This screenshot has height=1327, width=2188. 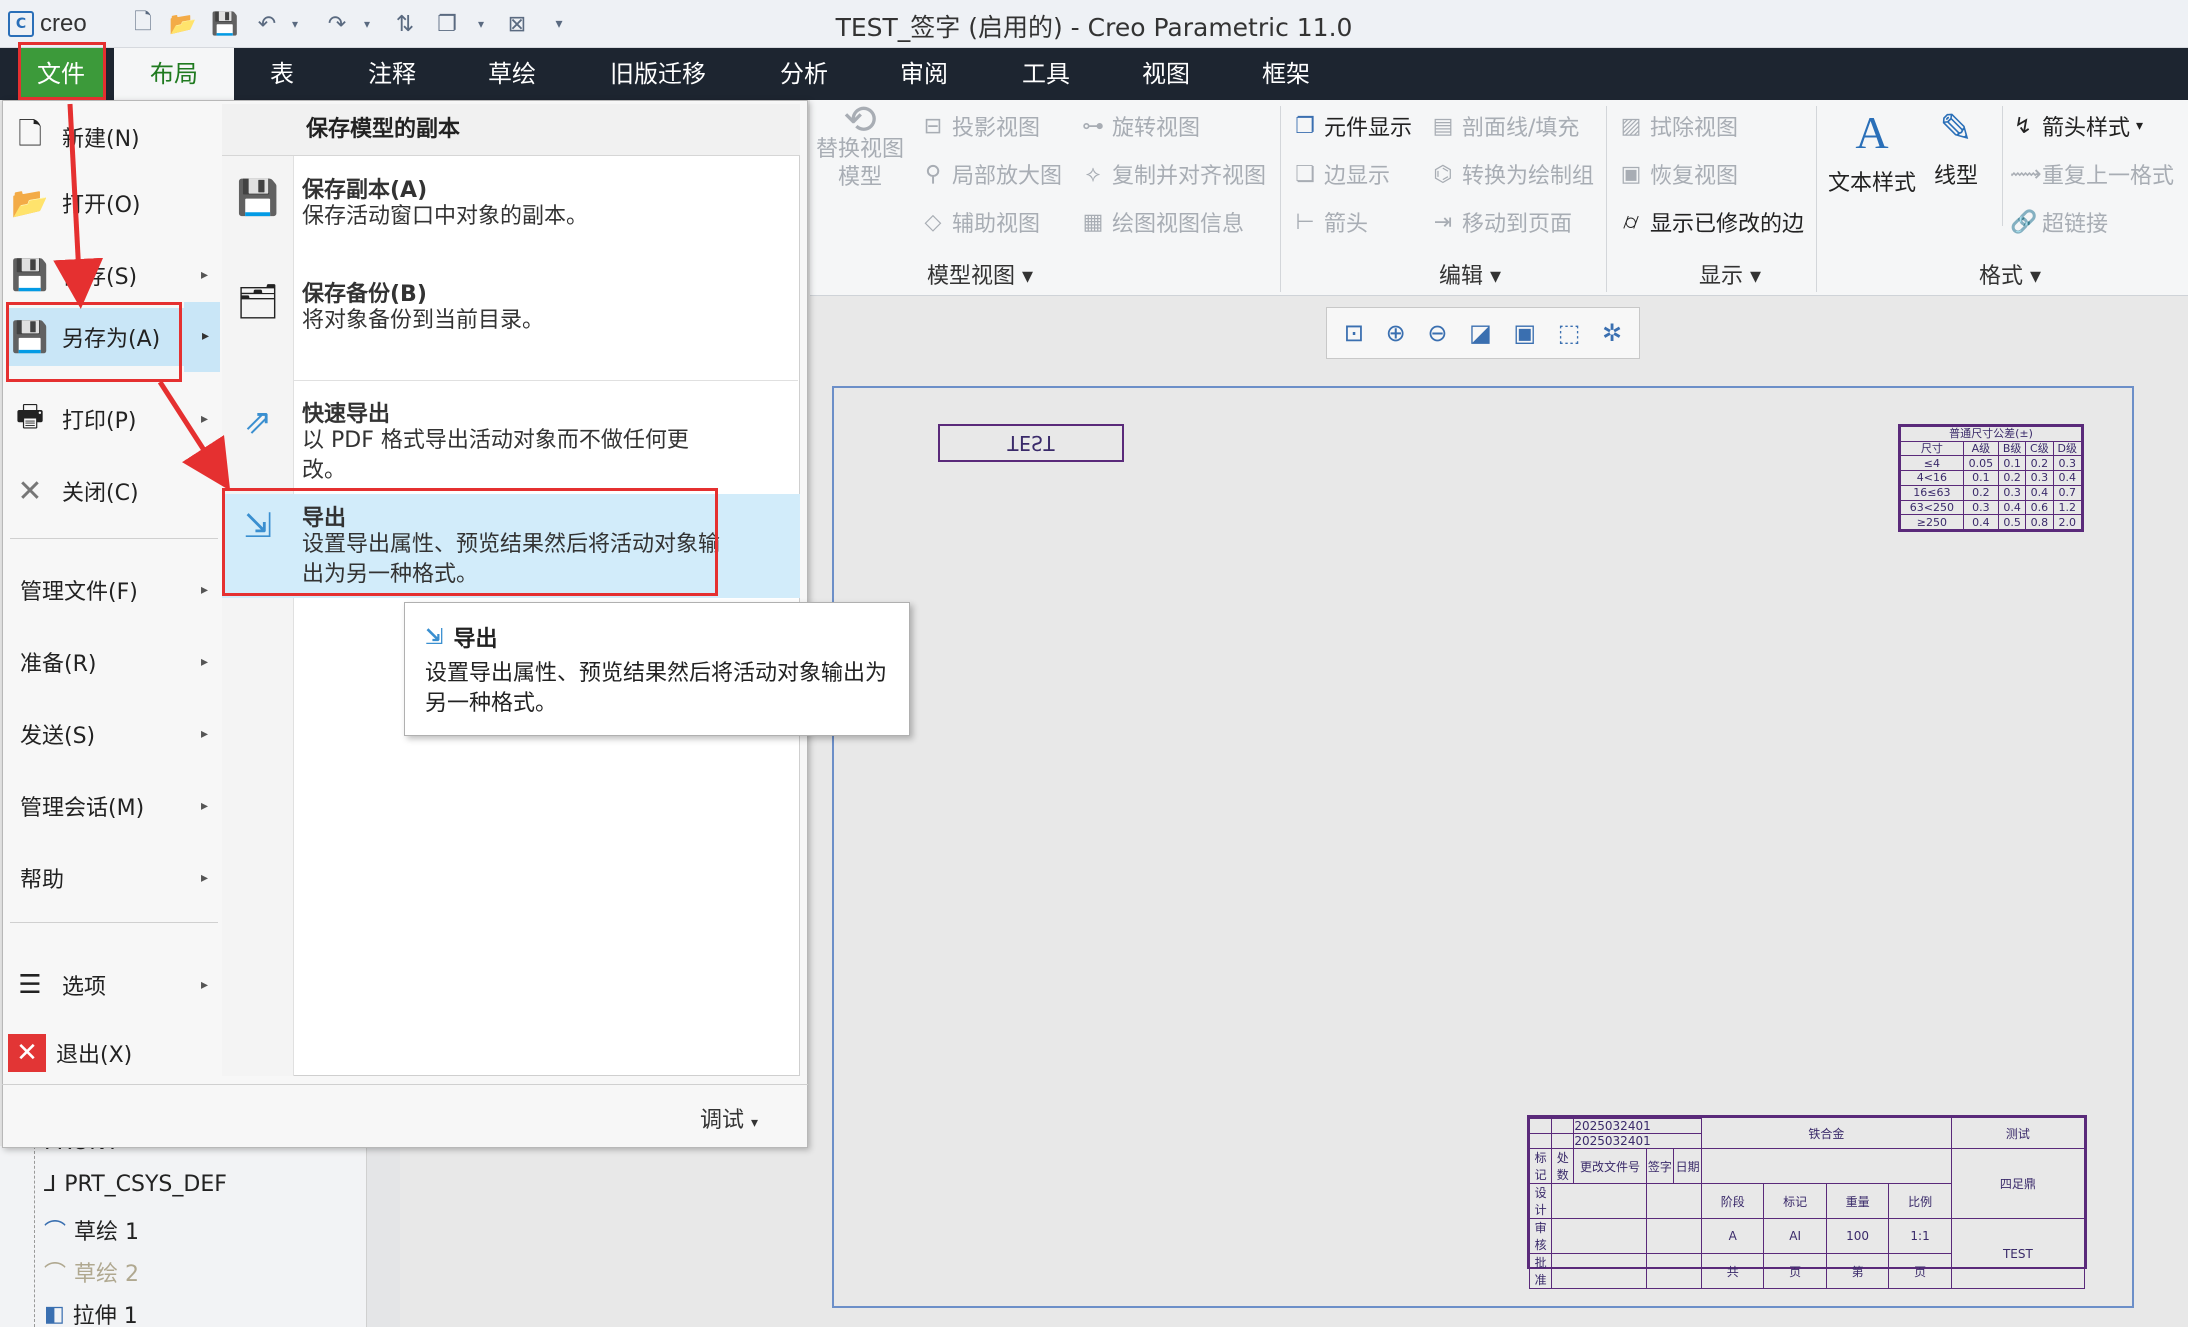 What do you see at coordinates (142, 297) in the screenshot?
I see `annotation-arrows` at bounding box center [142, 297].